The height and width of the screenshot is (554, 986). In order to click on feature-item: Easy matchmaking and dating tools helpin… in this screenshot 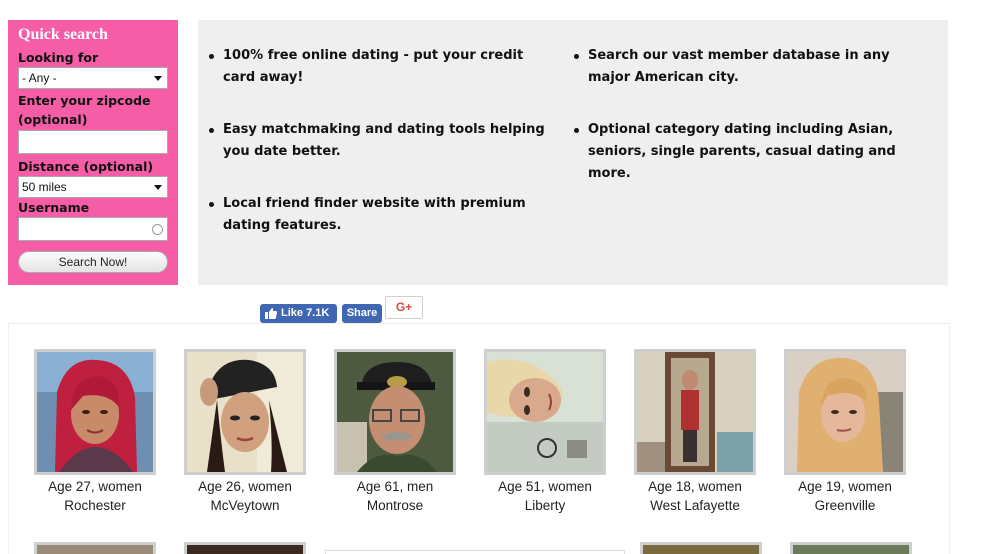, I will do `click(378, 141)`.